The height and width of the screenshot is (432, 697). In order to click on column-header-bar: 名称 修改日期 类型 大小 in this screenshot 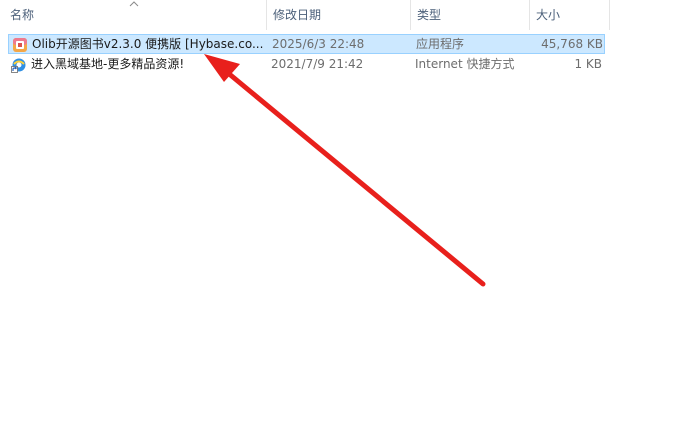, I will do `click(305, 15)`.